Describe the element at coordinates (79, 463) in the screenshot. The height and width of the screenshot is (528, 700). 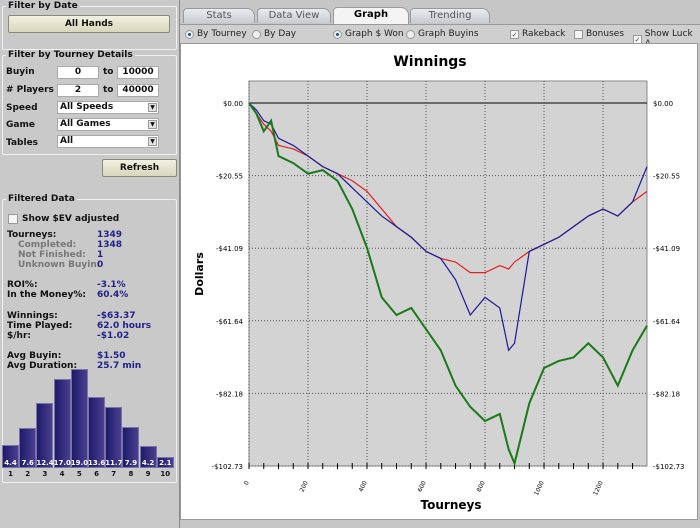
I see `histogram-bar-value: 19.0` at that location.